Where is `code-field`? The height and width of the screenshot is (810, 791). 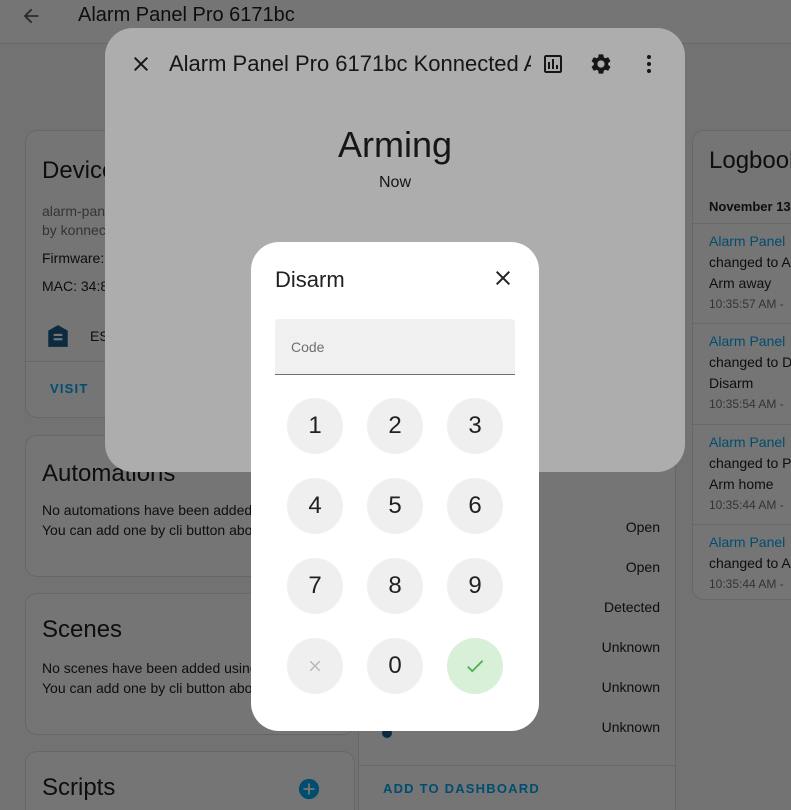
code-field is located at coordinates (395, 347).